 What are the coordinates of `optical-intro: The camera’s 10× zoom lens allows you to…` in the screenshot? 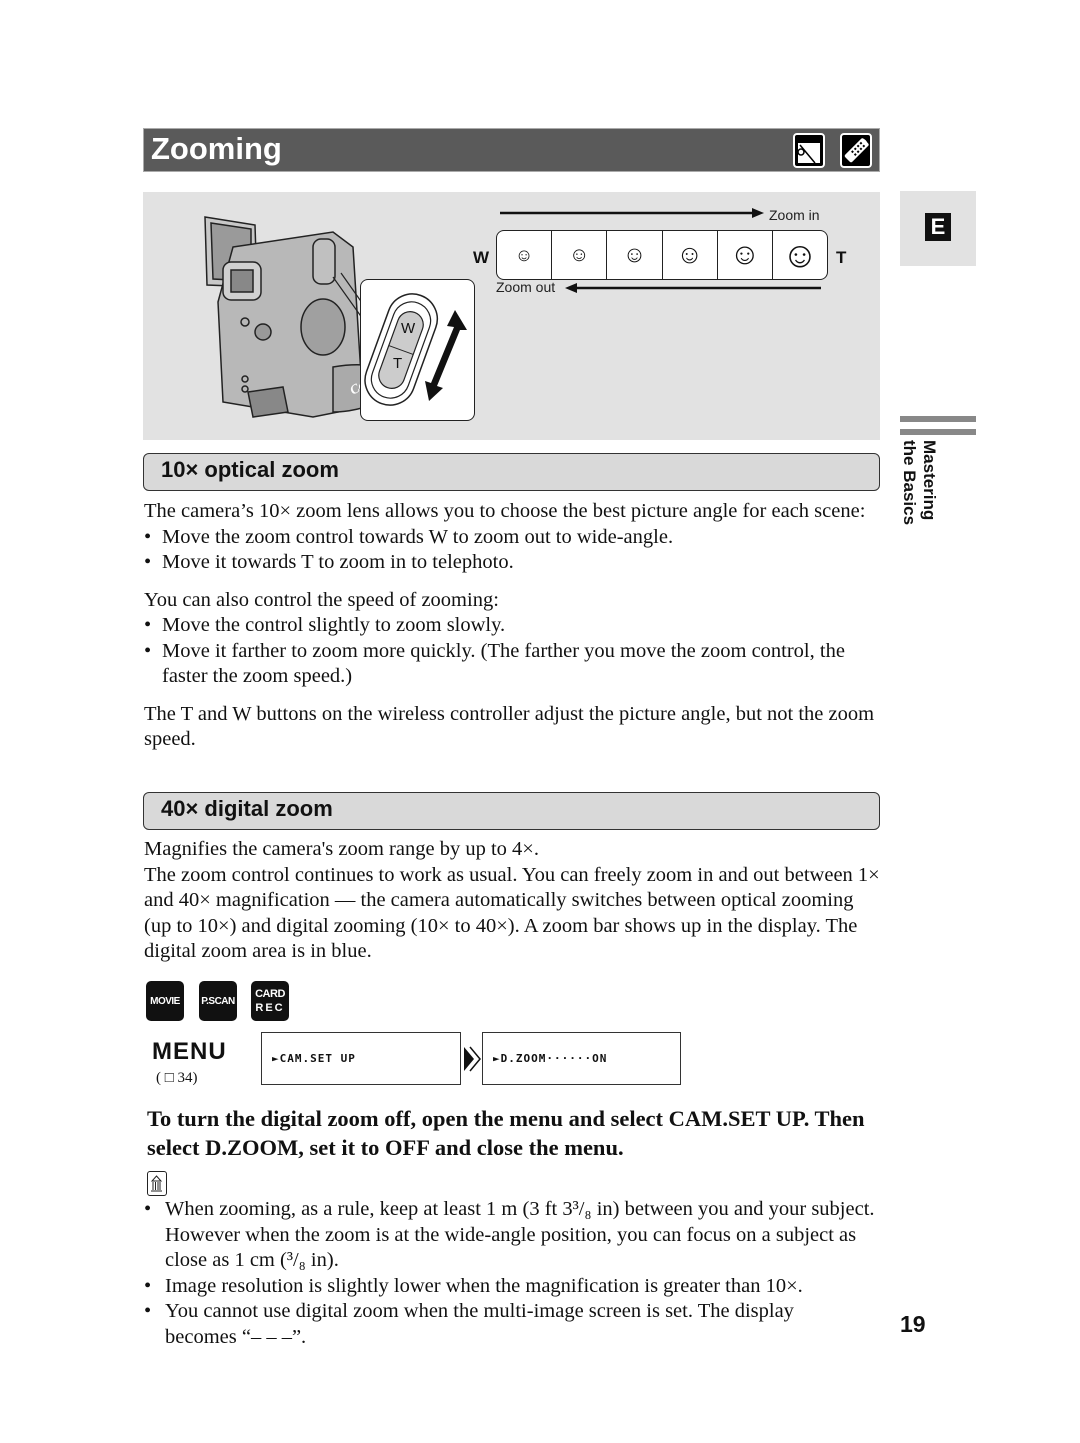 It's located at (505, 511).